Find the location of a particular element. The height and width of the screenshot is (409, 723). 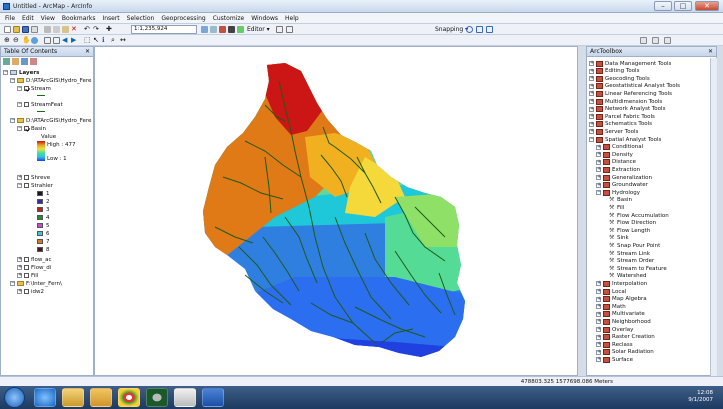

toolbox-network-analyst-tools: + Network Analyst Tools is located at coordinates (627, 109).